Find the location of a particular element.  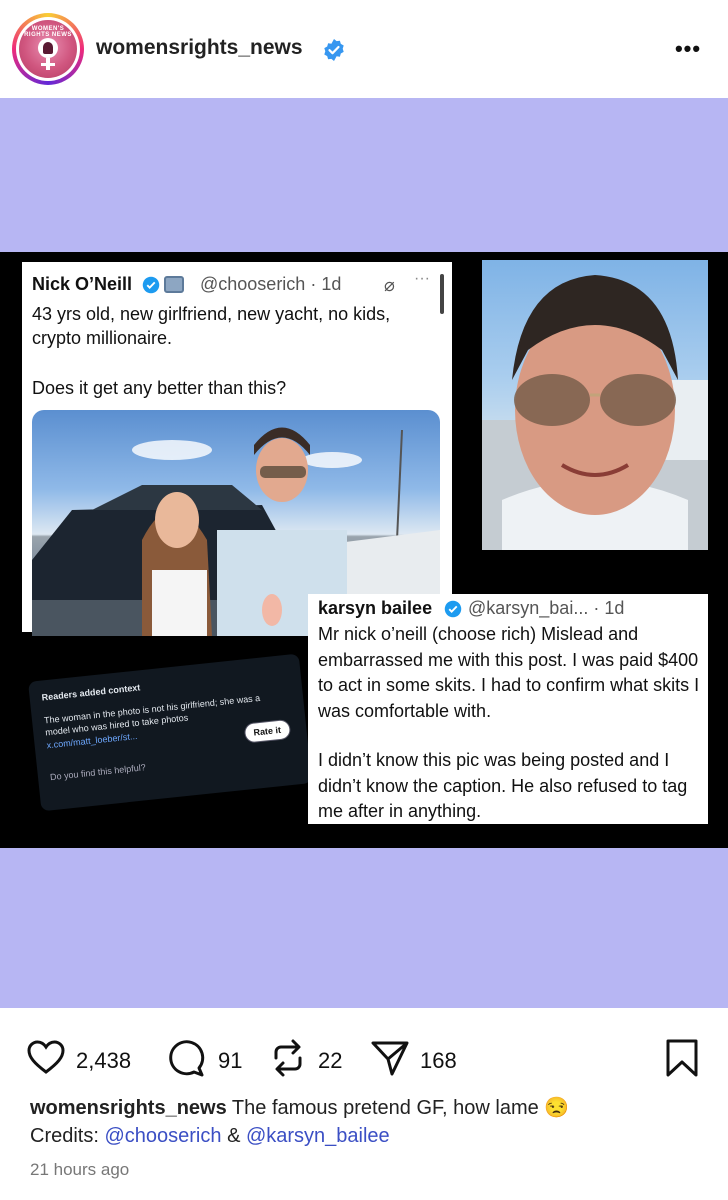

like-count: 2,438 is located at coordinates (104, 1060).